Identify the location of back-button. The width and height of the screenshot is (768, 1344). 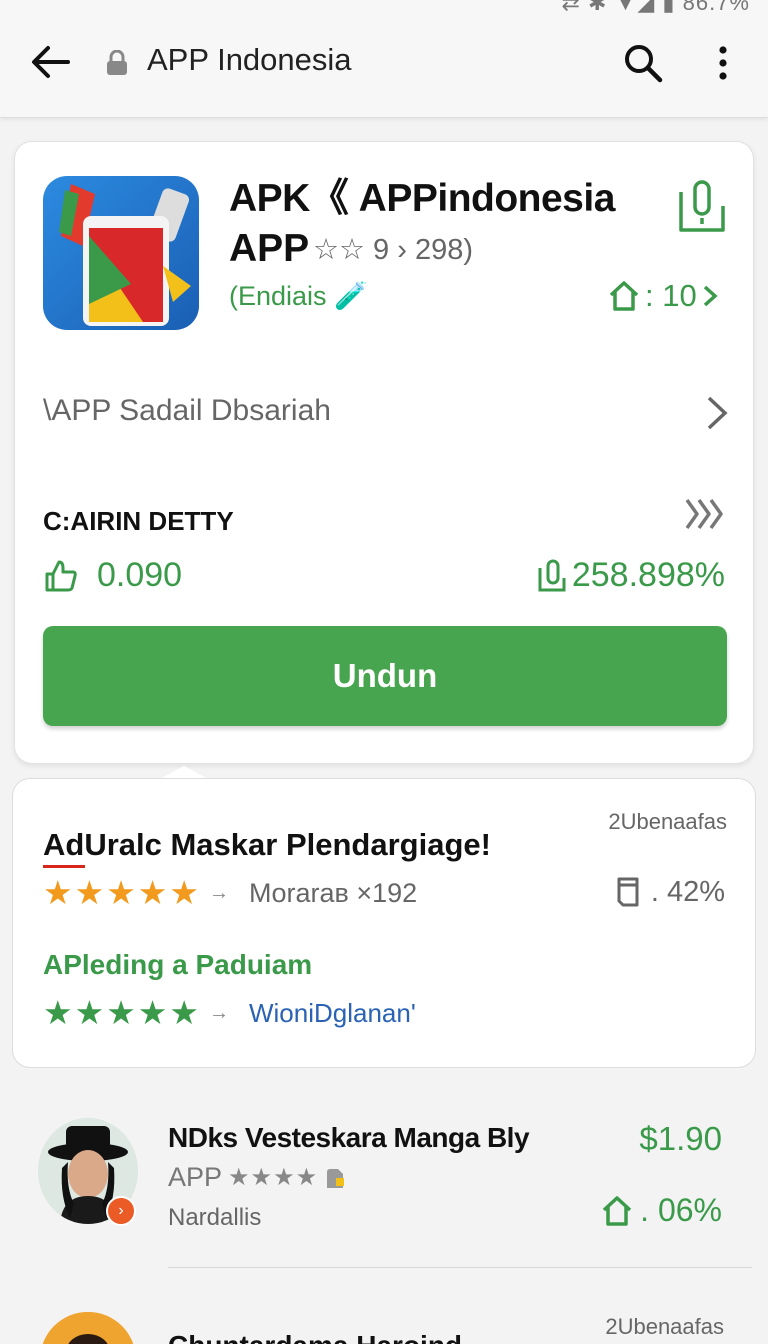
(50, 62).